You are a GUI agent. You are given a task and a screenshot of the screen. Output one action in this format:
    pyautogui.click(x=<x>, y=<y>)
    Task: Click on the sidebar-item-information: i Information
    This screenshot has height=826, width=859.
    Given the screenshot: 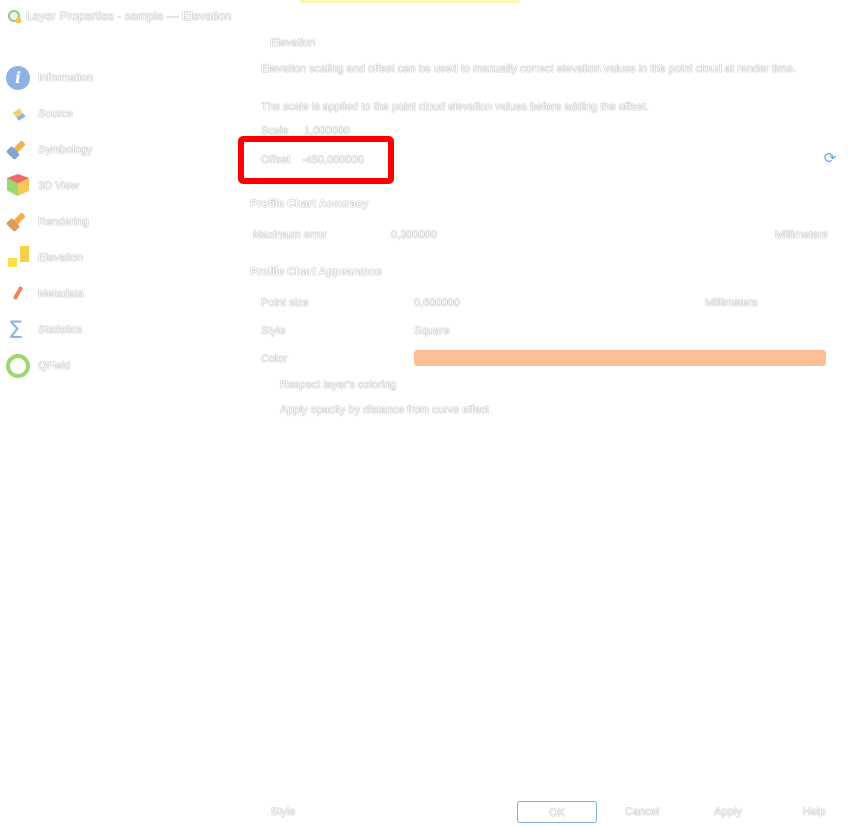 What is the action you would take?
    pyautogui.click(x=119, y=78)
    